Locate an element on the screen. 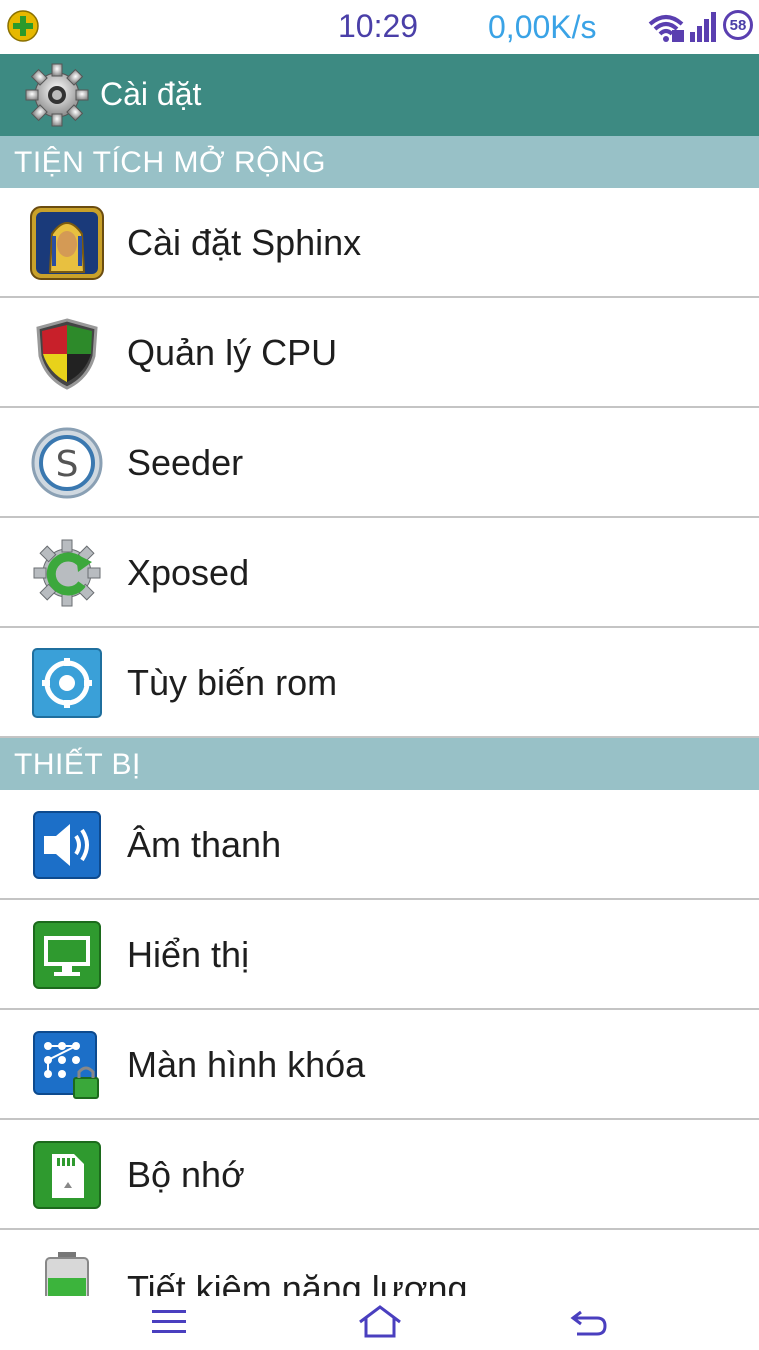 Image resolution: width=759 pixels, height=1350 pixels. home-icon is located at coordinates (380, 1322).